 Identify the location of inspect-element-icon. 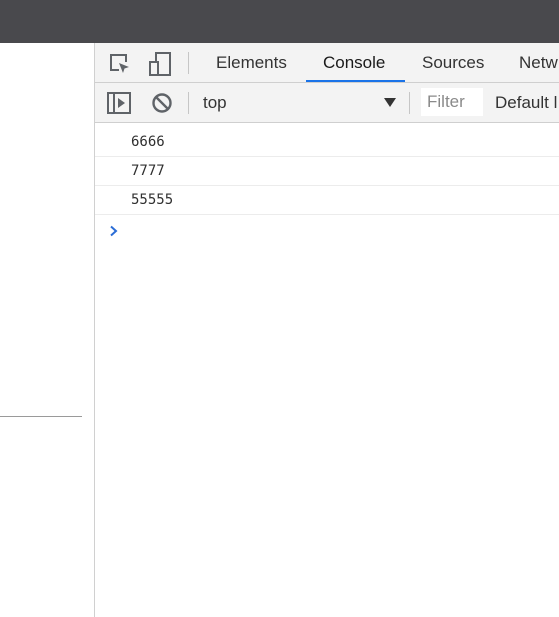
(120, 66).